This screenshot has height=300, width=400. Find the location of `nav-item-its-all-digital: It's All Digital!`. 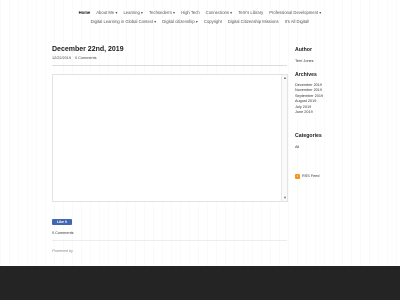

nav-item-its-all-digital: It's All Digital! is located at coordinates (297, 21).